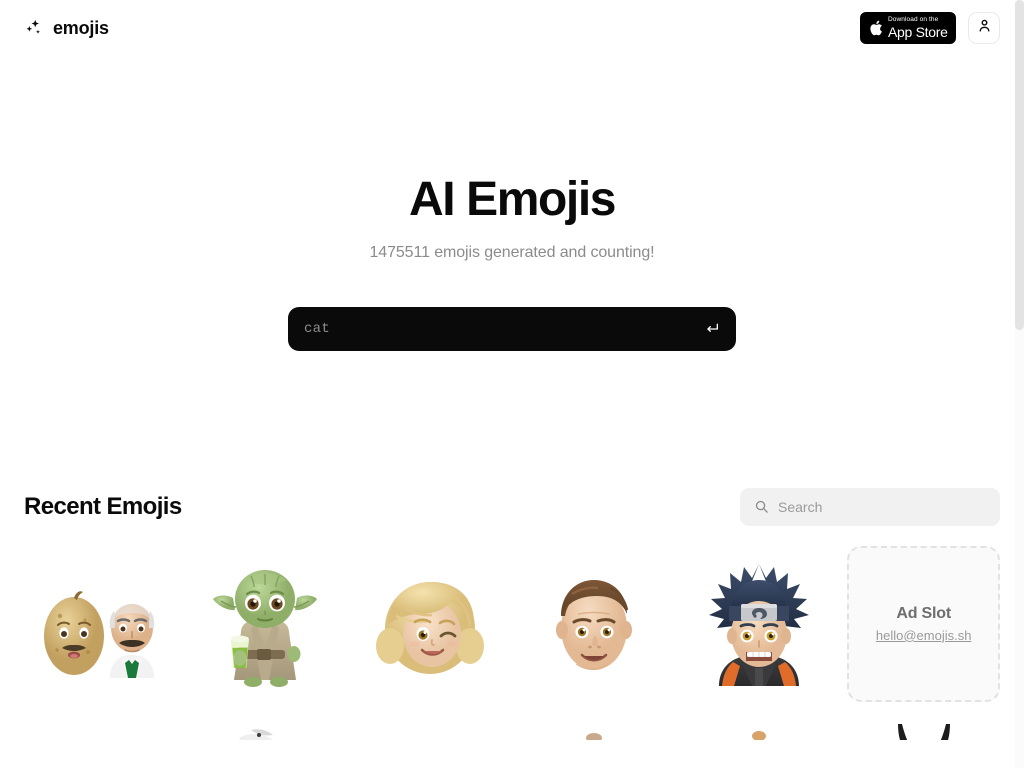 This screenshot has height=768, width=1024. Describe the element at coordinates (512, 199) in the screenshot. I see `page-title: AI Emojis` at that location.